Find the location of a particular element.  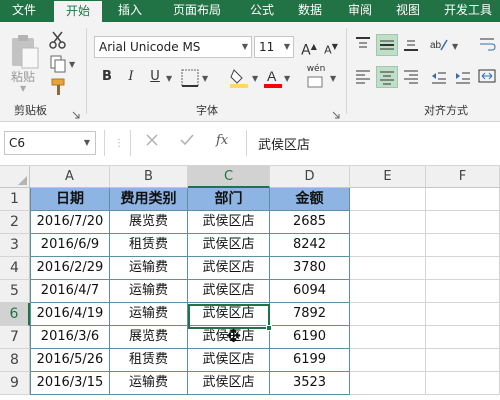

italic-button: I is located at coordinates (131, 77).